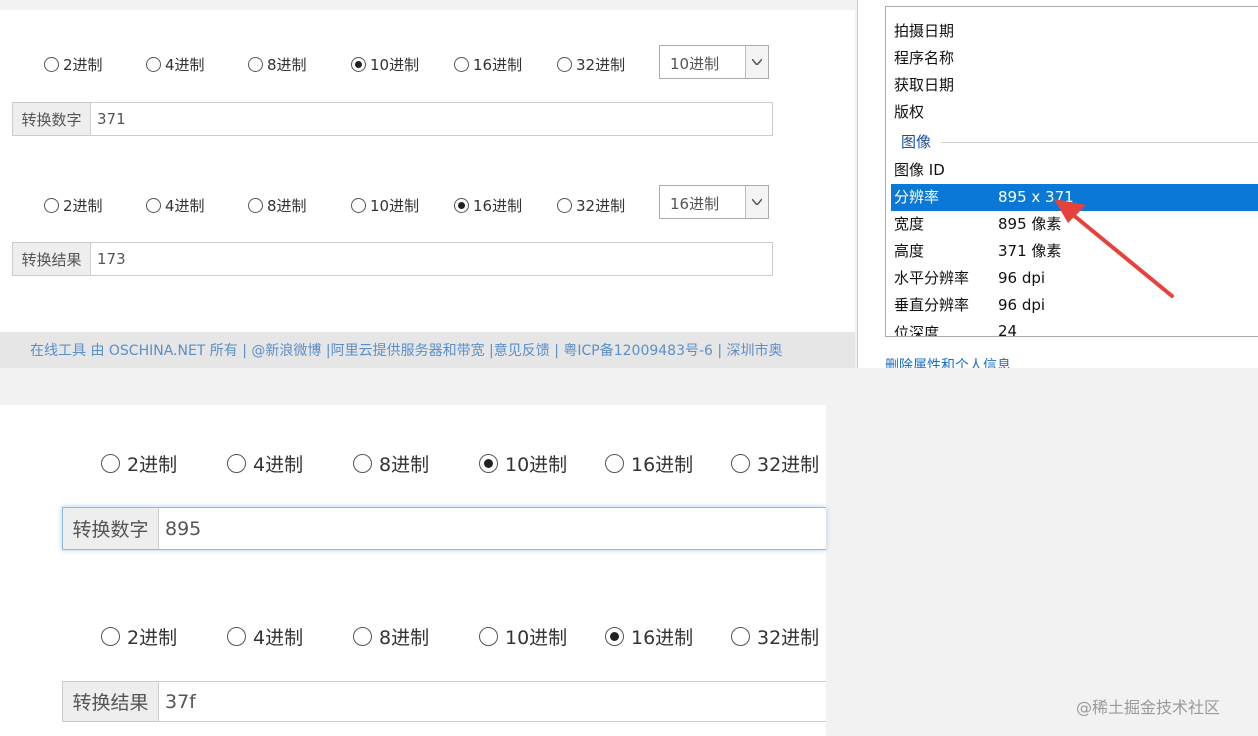 The height and width of the screenshot is (736, 1258). What do you see at coordinates (919, 170) in the screenshot?
I see `prop-row-image-id: 图像 ID` at bounding box center [919, 170].